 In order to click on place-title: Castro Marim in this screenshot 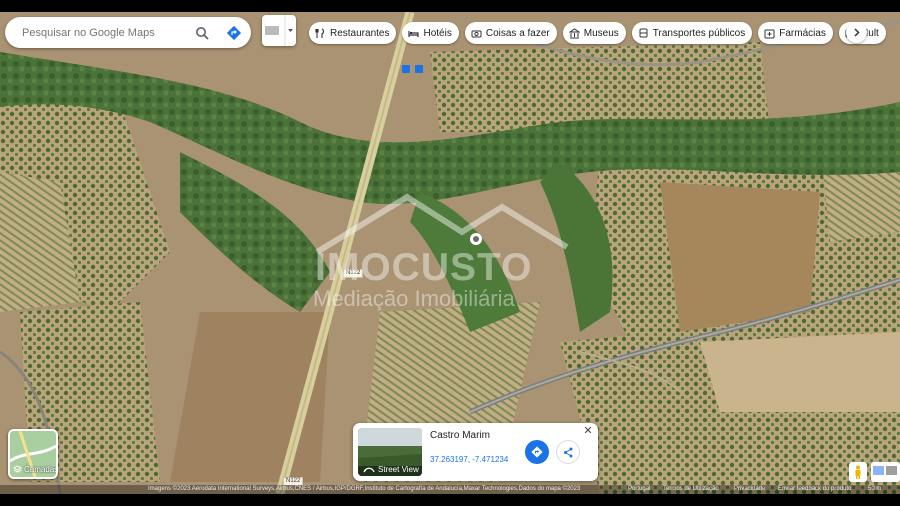, I will do `click(460, 435)`.